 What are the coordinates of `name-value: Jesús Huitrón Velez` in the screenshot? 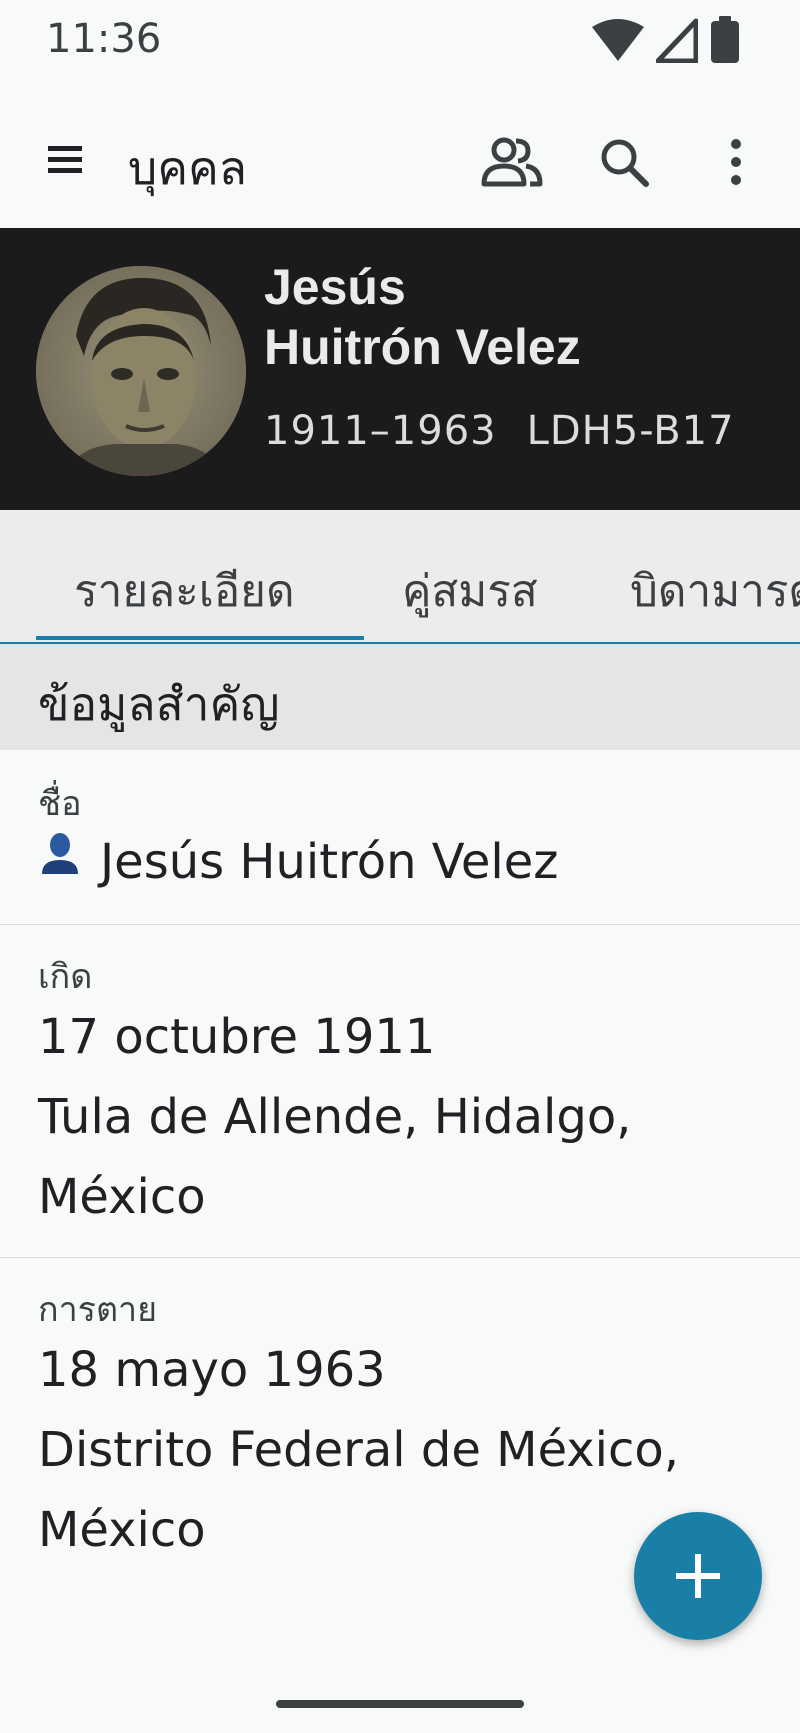 It's located at (329, 862).